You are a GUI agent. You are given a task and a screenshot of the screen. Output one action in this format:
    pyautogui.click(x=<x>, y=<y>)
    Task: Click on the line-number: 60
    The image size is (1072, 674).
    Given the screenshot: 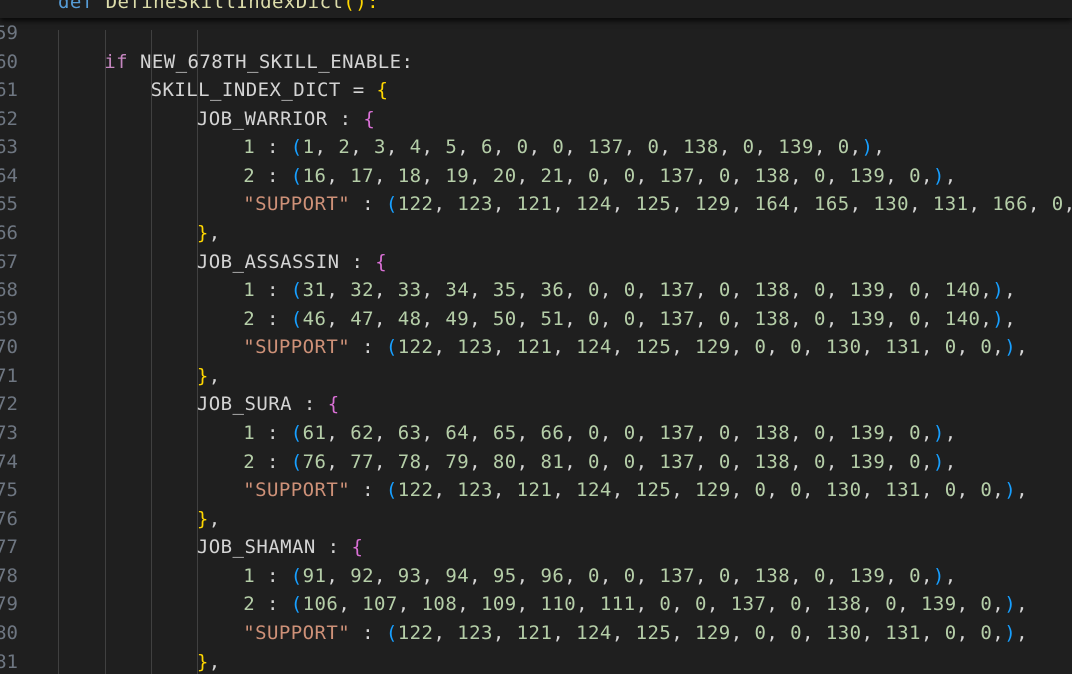 What is the action you would take?
    pyautogui.click(x=9, y=62)
    